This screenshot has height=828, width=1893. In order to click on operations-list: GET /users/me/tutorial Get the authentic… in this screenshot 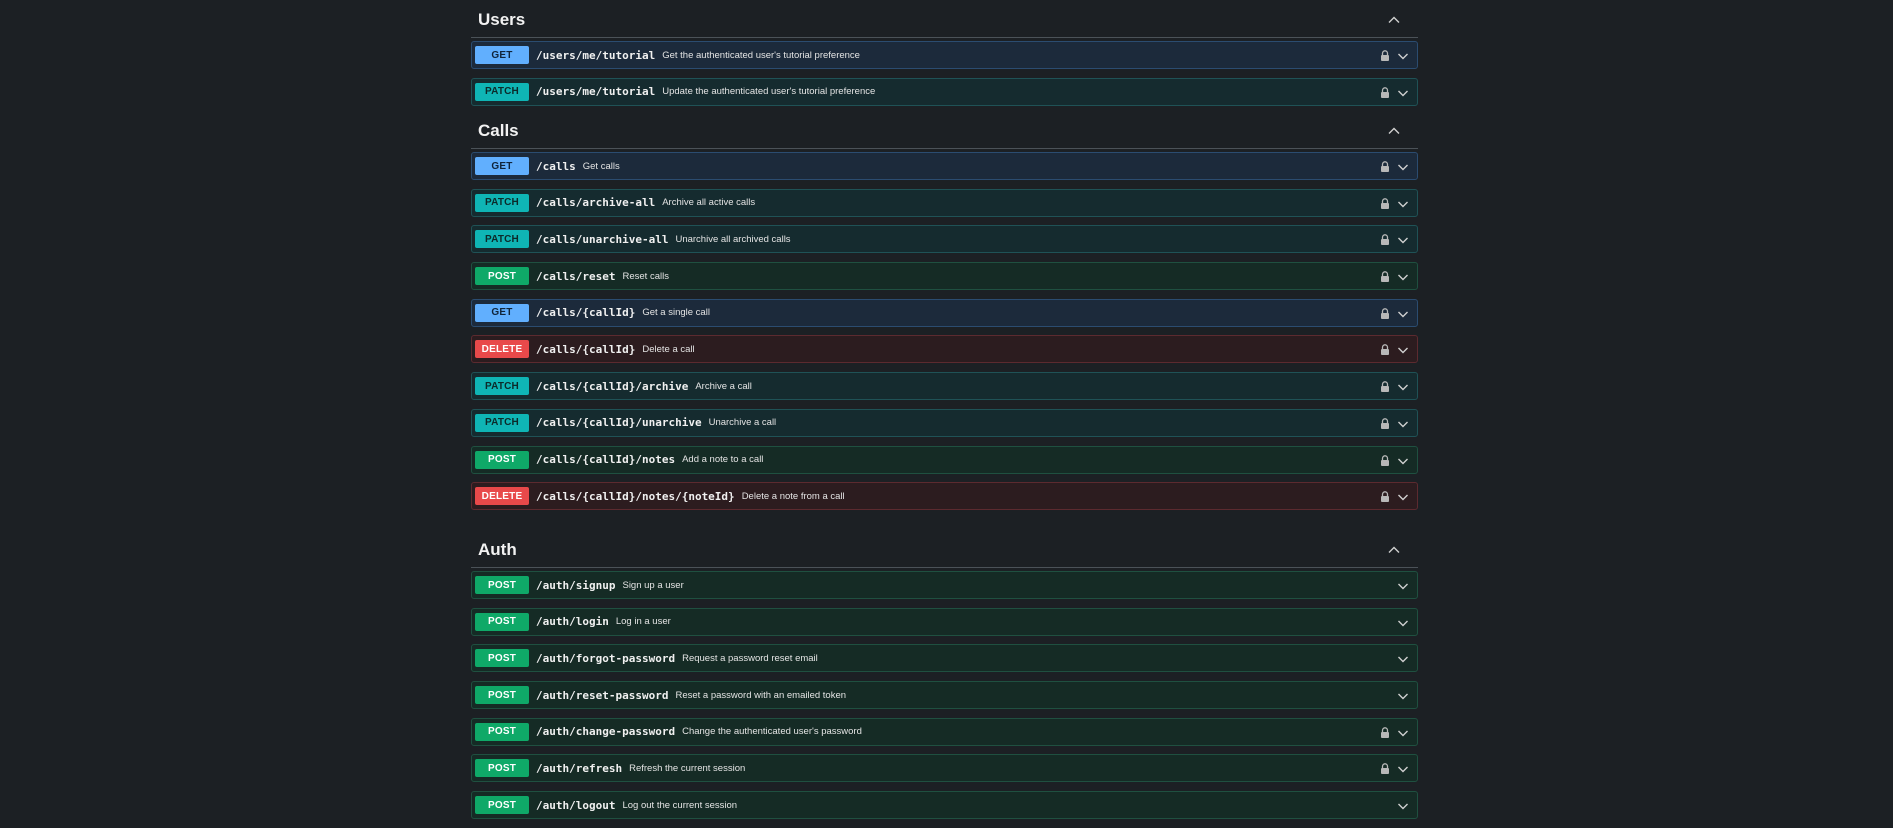, I will do `click(944, 72)`.